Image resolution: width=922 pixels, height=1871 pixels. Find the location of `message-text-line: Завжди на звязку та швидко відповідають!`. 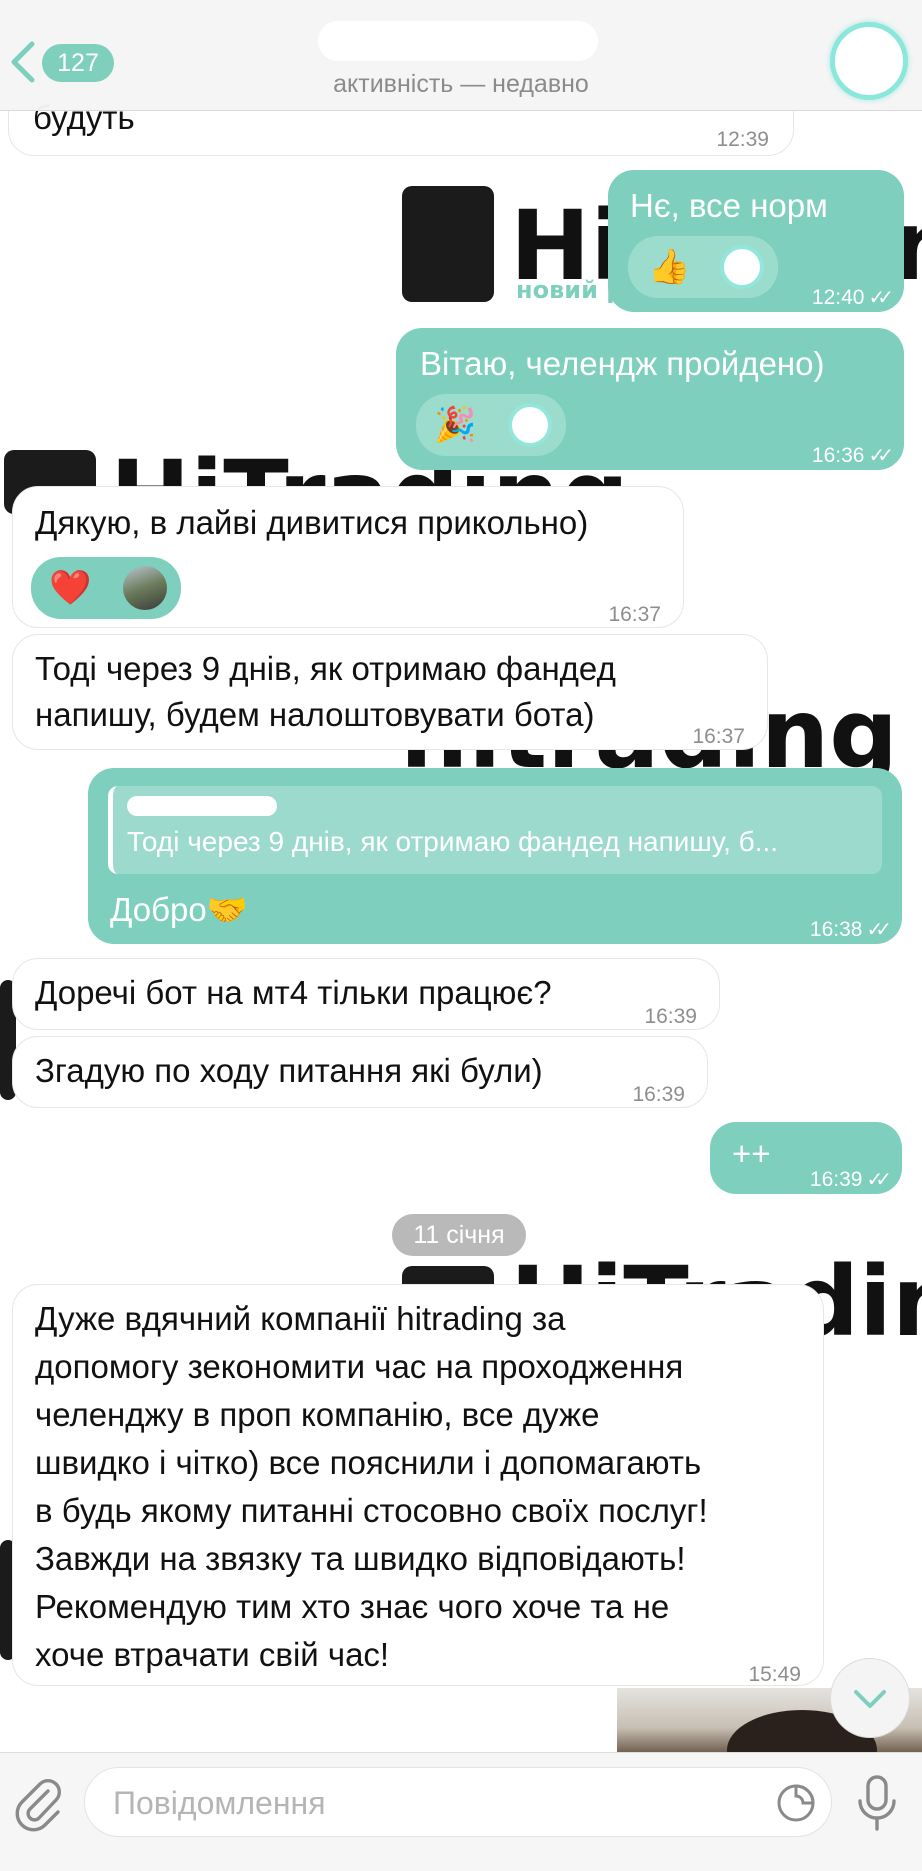

message-text-line: Завжди на звязку та швидко відповідають! is located at coordinates (360, 1558).